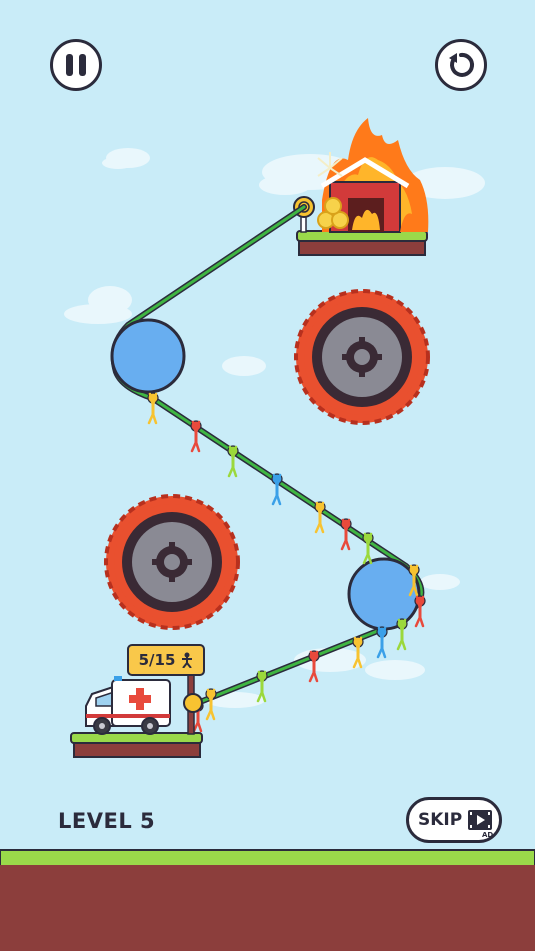 The image size is (535, 951). I want to click on restart-icon, so click(461, 64).